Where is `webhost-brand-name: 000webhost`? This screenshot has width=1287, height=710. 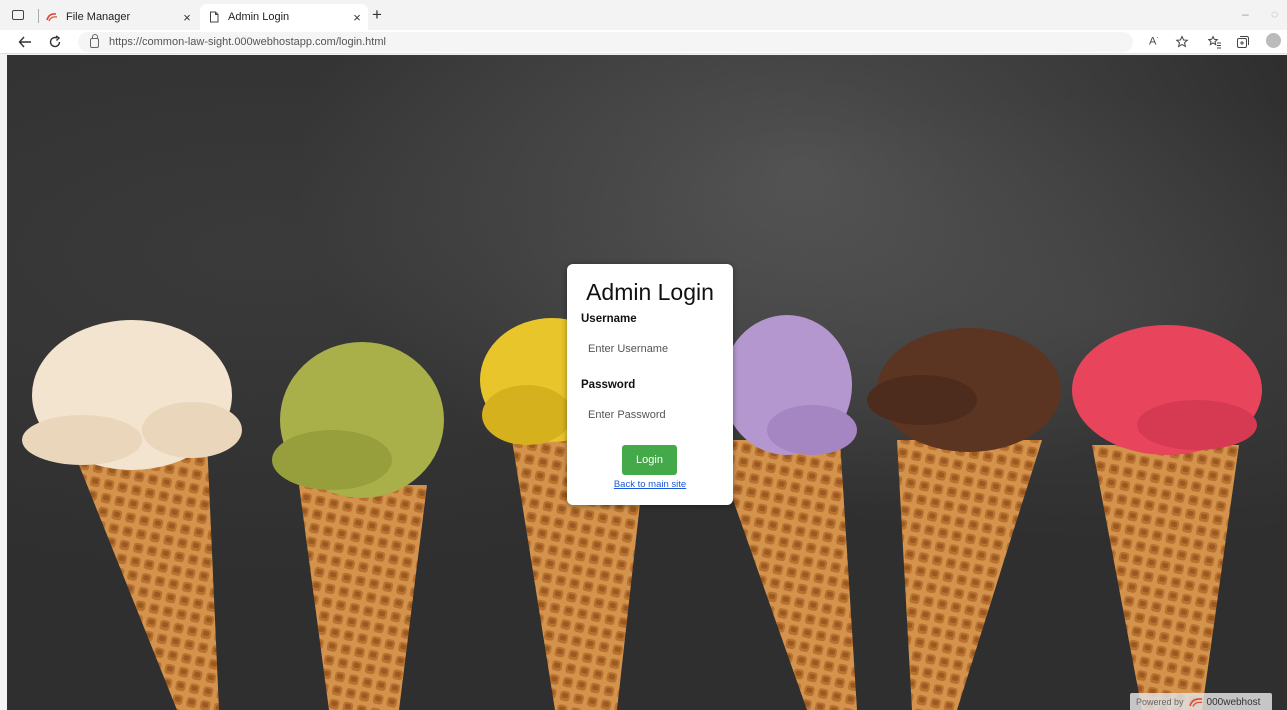 webhost-brand-name: 000webhost is located at coordinates (1233, 702).